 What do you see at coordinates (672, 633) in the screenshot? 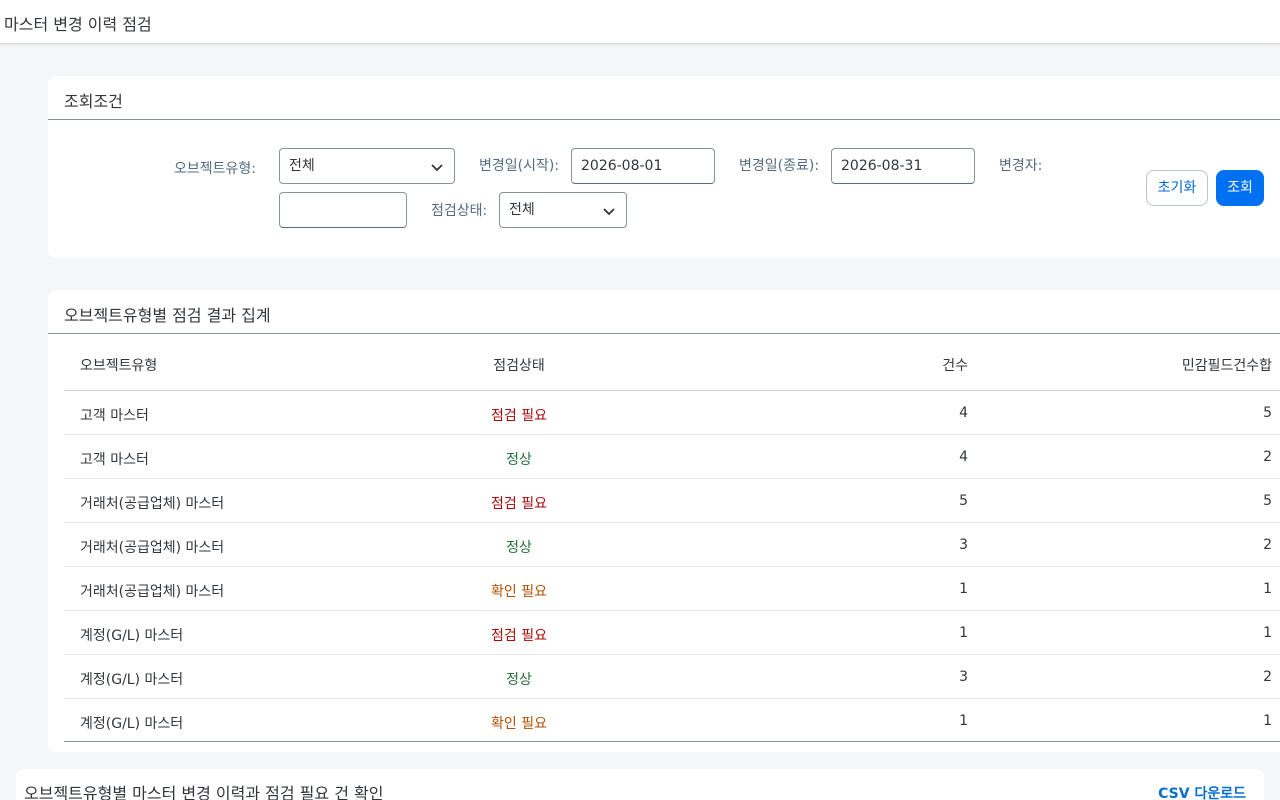
I see `table-row: 계정(G/L) 마스터 점검 필요 1 1` at bounding box center [672, 633].